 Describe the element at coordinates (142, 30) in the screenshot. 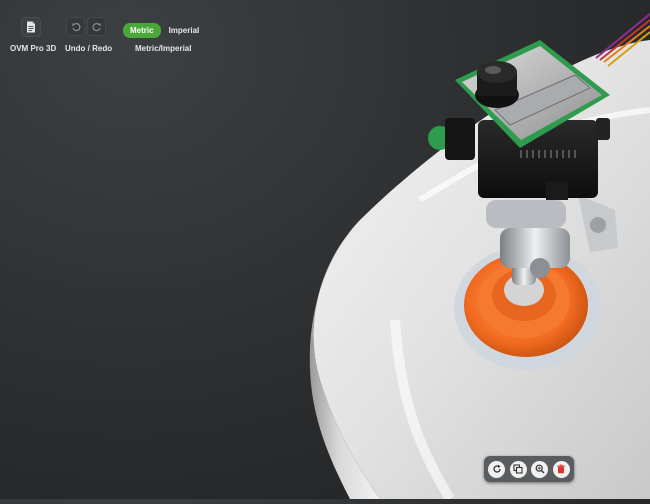

I see `metric-option: Metric` at that location.